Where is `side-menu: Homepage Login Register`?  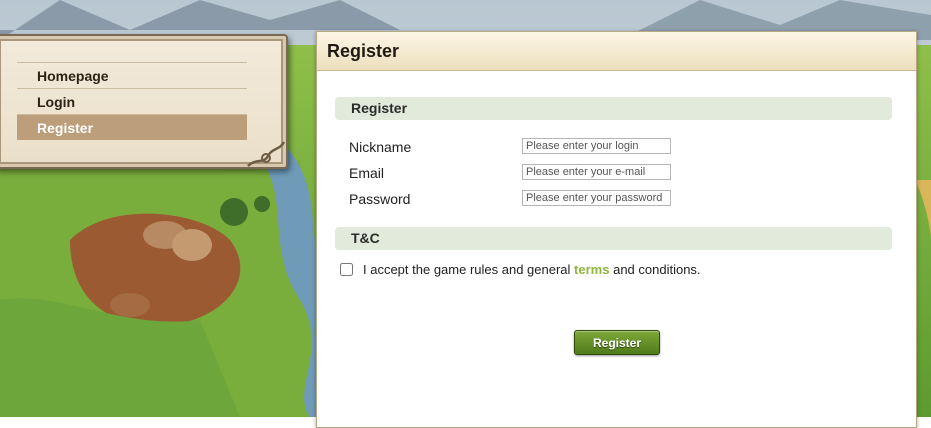 side-menu: Homepage Login Register is located at coordinates (144, 101).